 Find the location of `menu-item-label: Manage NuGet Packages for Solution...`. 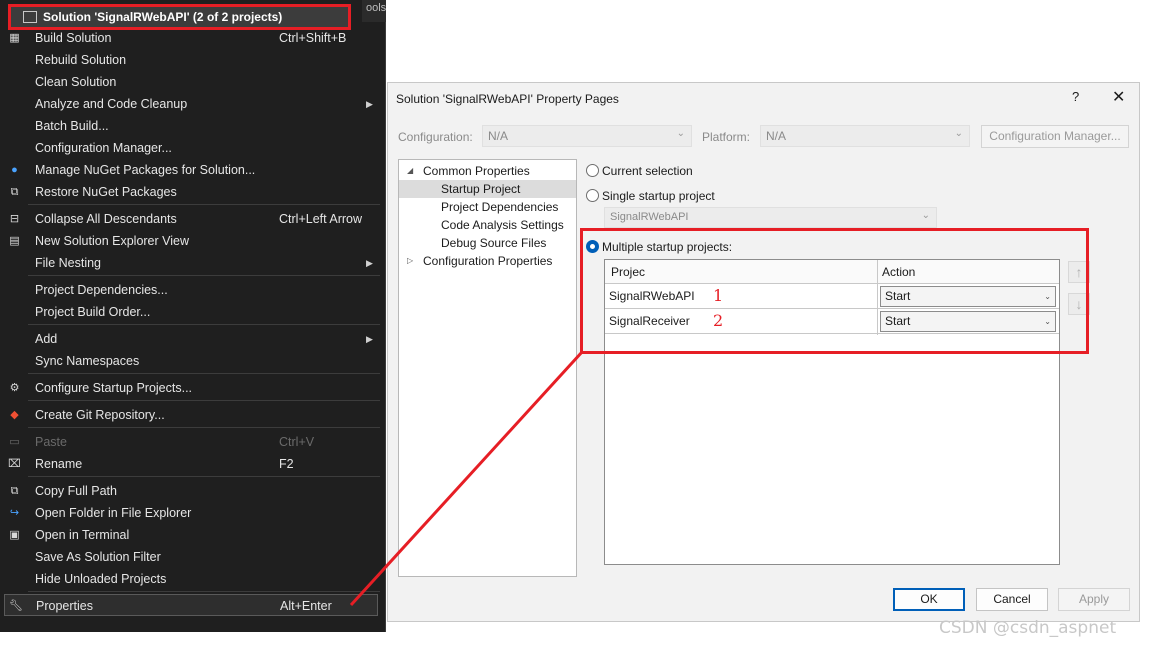

menu-item-label: Manage NuGet Packages for Solution... is located at coordinates (145, 170).